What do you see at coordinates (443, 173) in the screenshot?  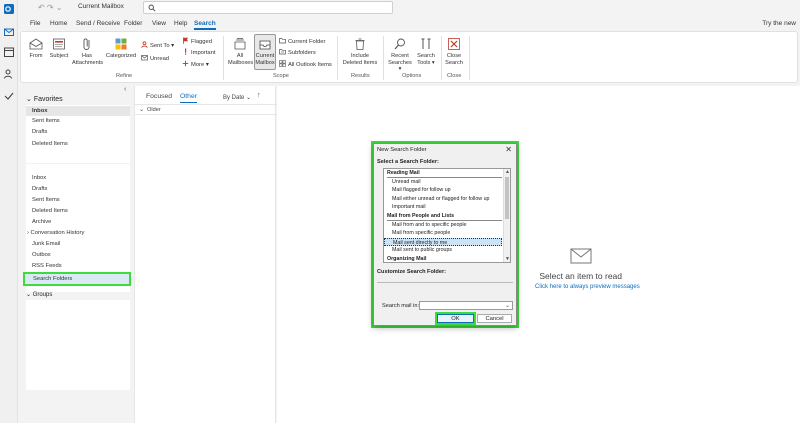 I see `list-group-header: Reading Mail` at bounding box center [443, 173].